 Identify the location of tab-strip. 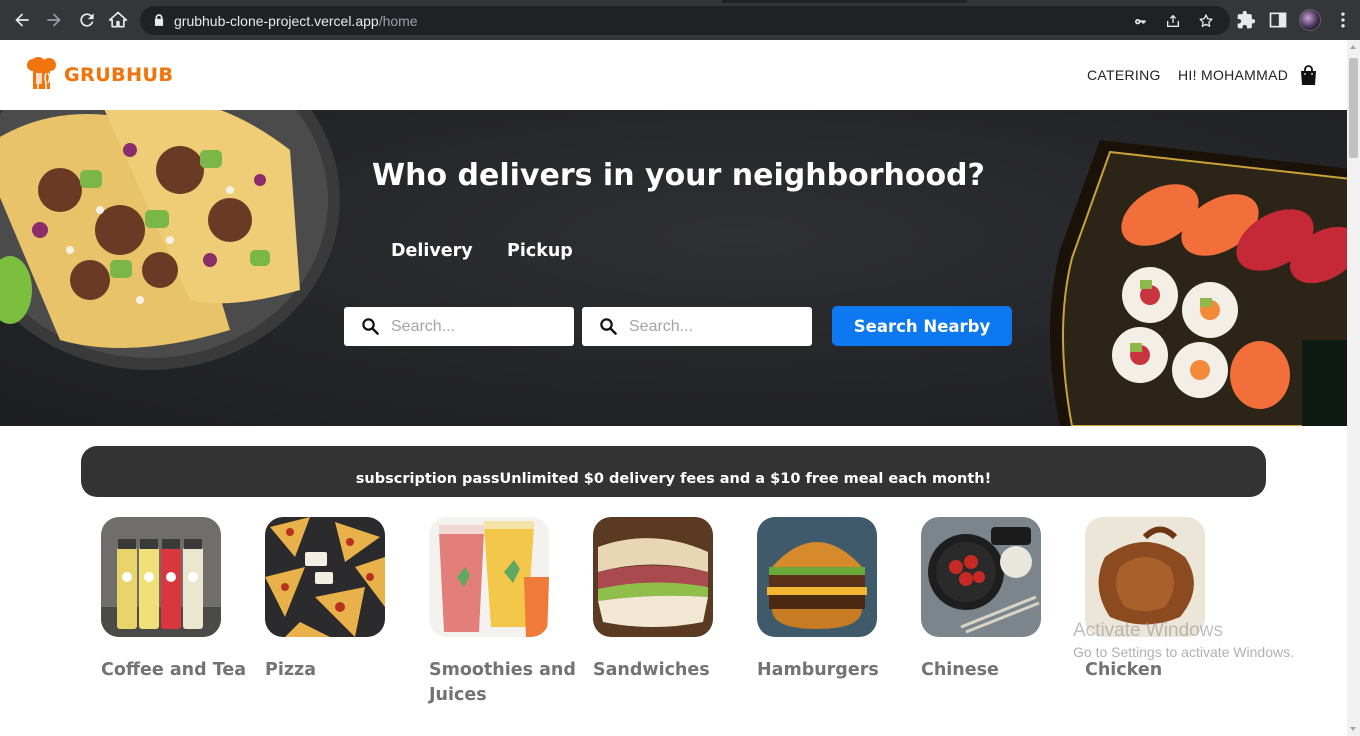
(680, 1).